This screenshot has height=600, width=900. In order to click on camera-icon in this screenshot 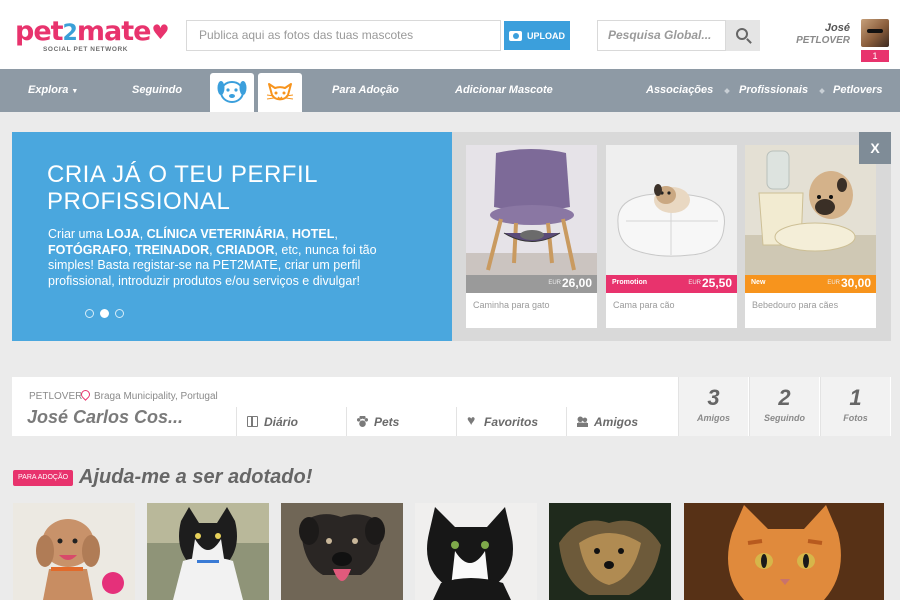, I will do `click(515, 35)`.